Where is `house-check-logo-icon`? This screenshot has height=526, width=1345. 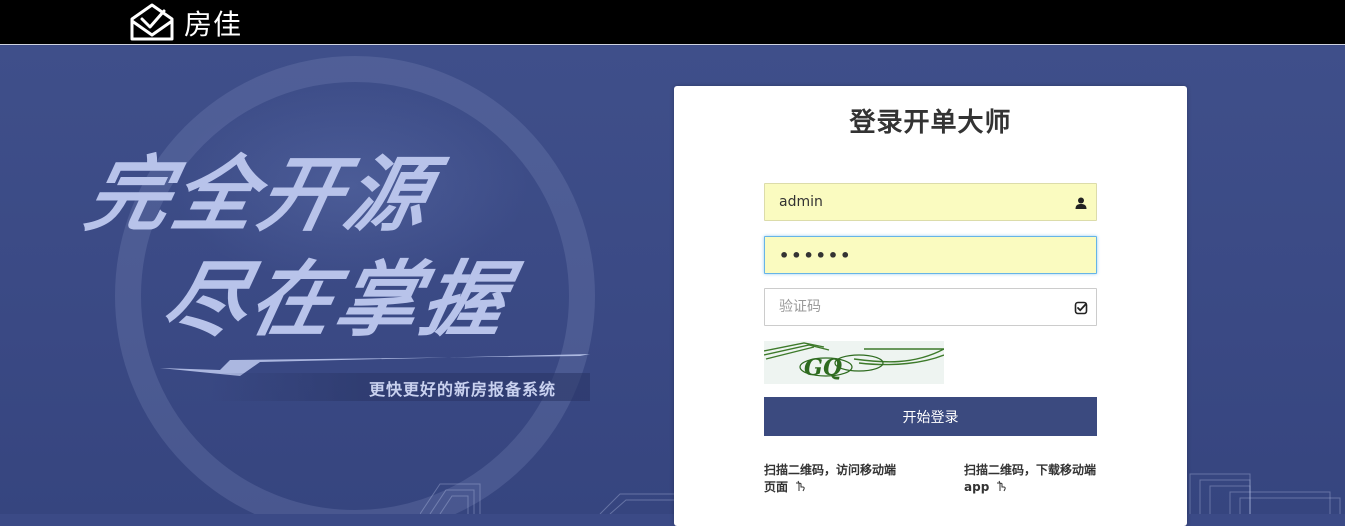 house-check-logo-icon is located at coordinates (152, 23).